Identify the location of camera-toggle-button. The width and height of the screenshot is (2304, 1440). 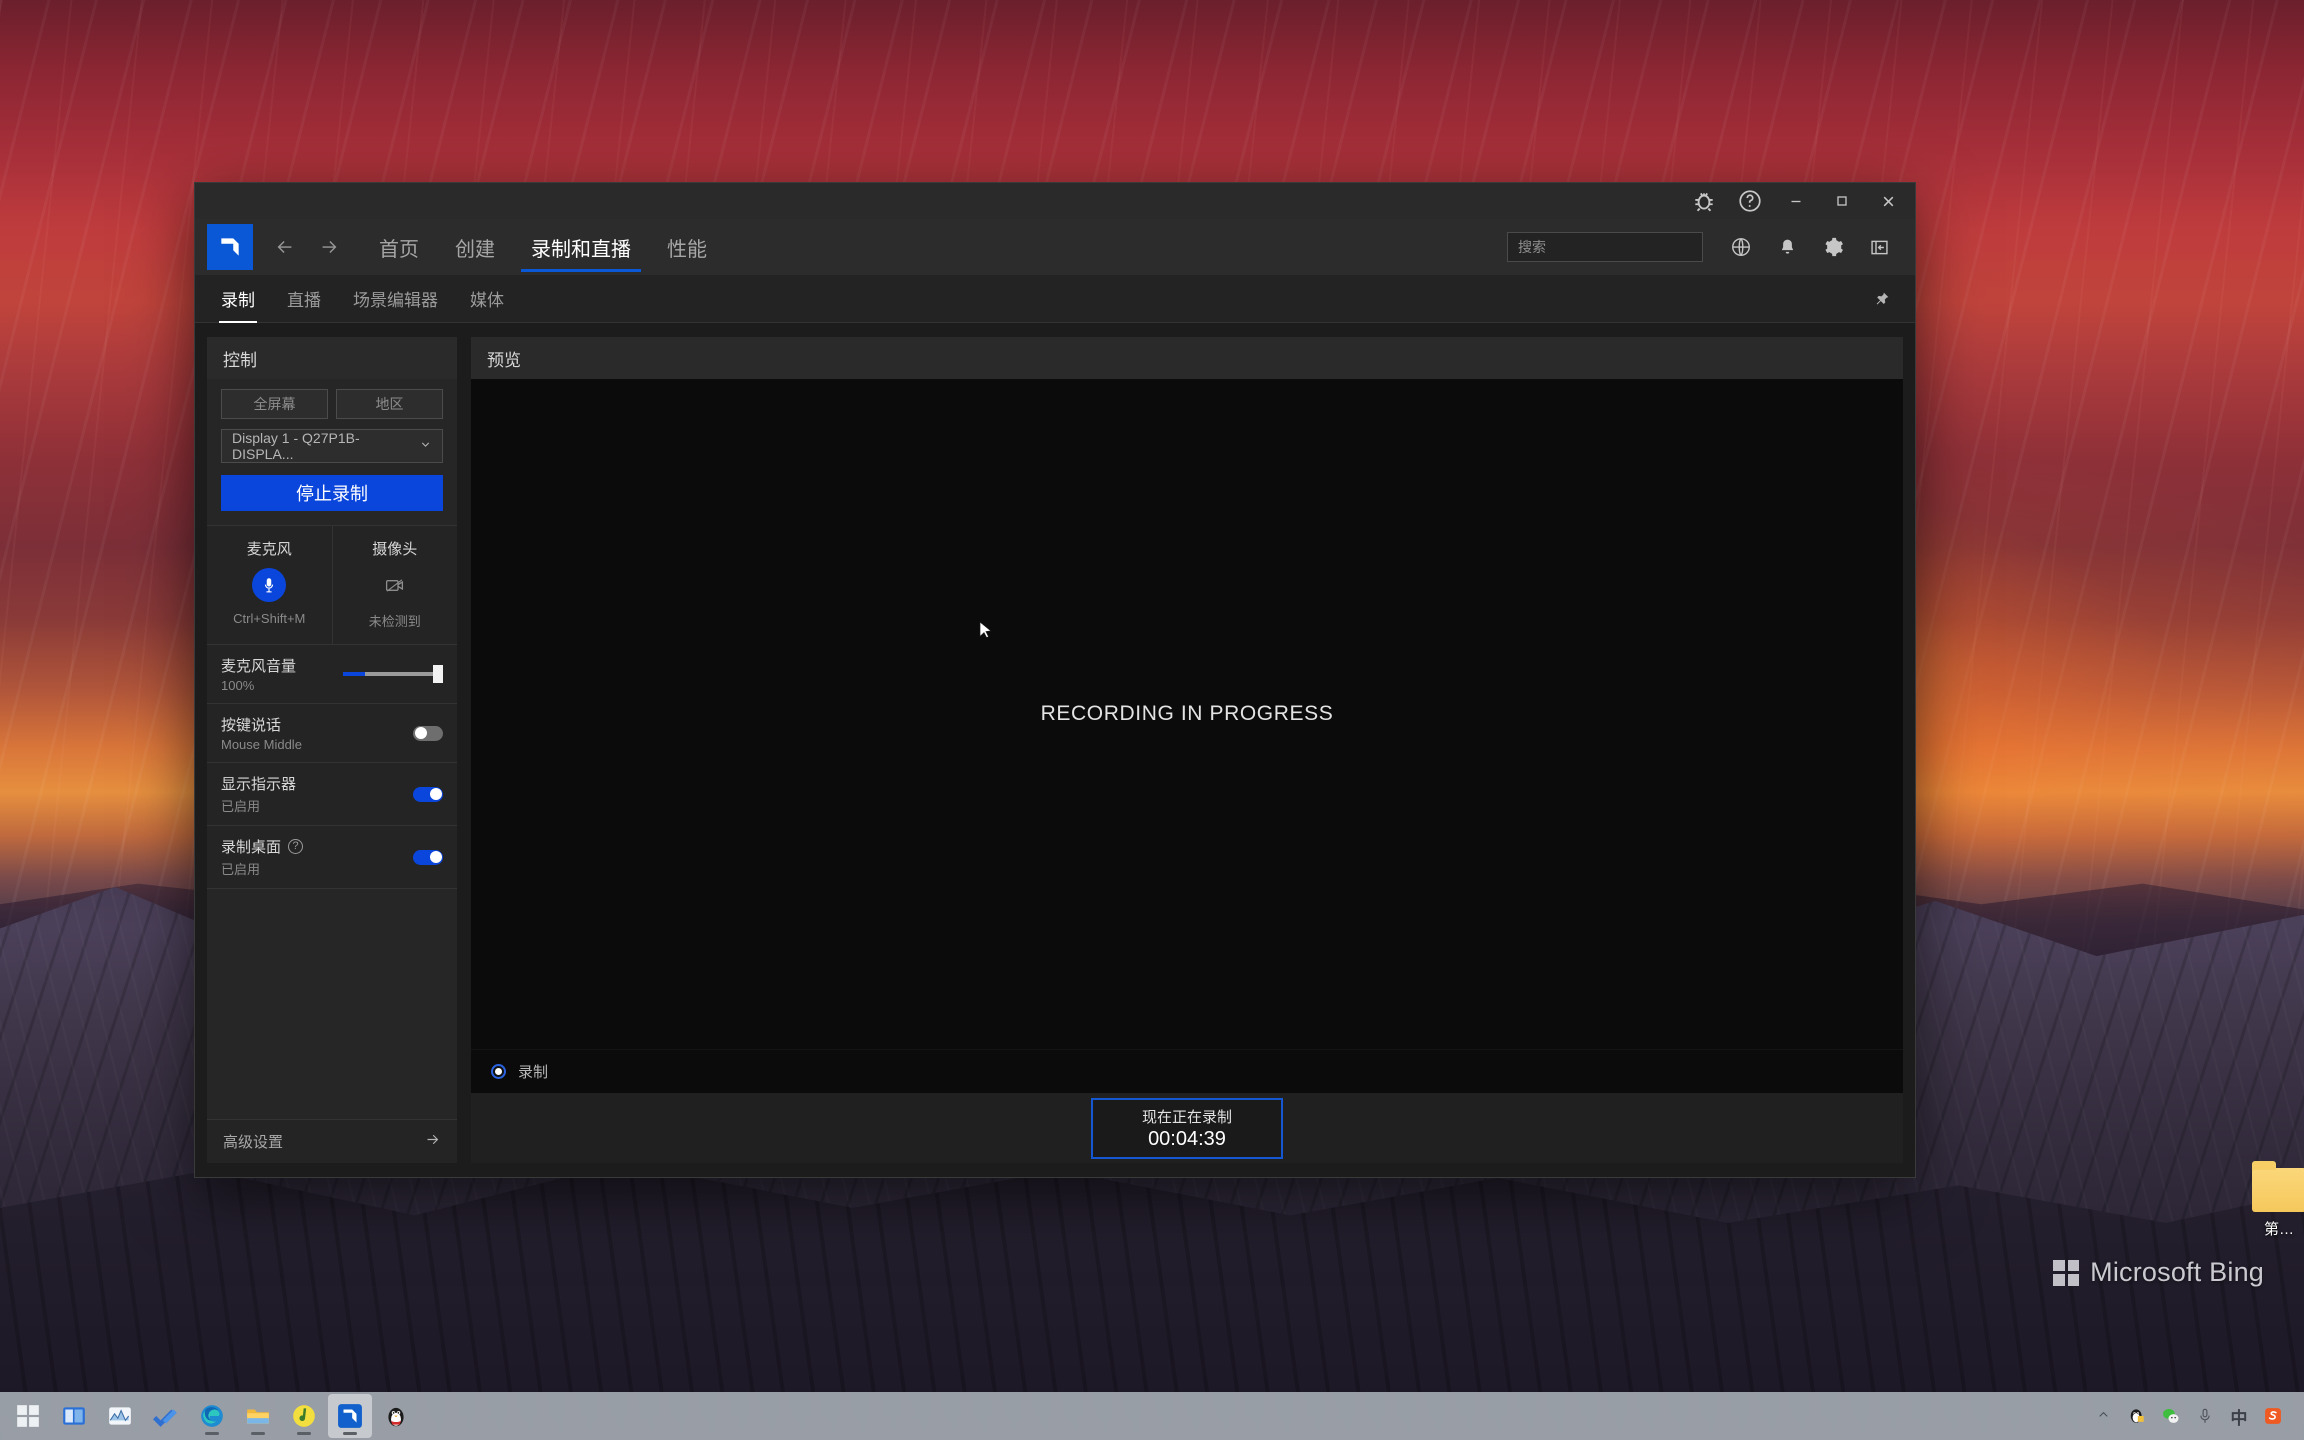
(395, 585).